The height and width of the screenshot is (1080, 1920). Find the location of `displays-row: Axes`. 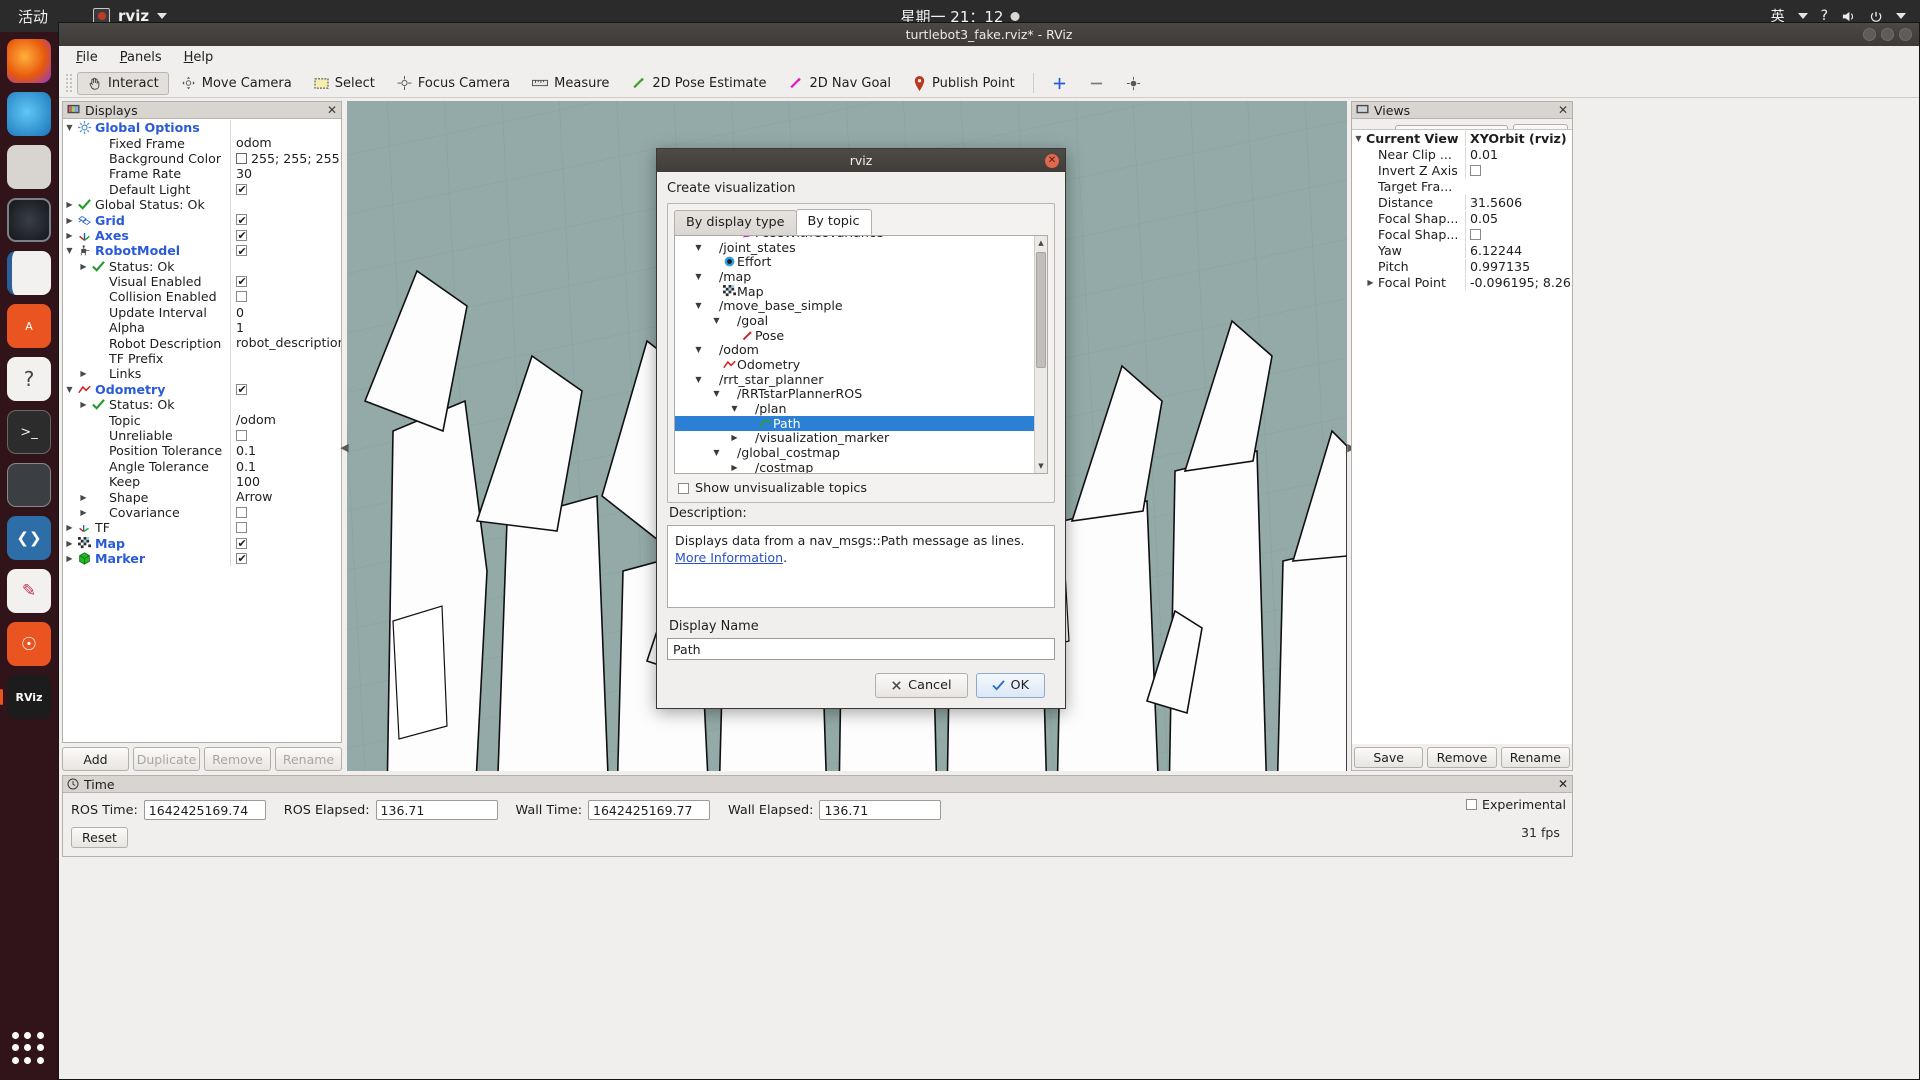

displays-row: Axes is located at coordinates (202, 235).